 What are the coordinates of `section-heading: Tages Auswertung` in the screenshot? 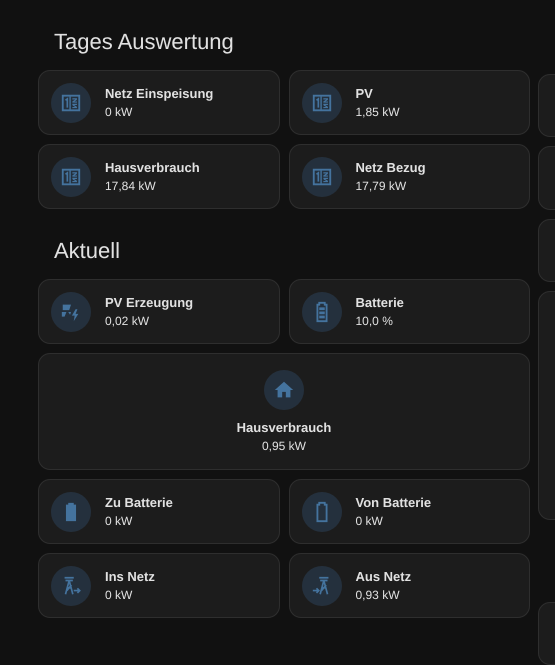 It's located at (144, 42).